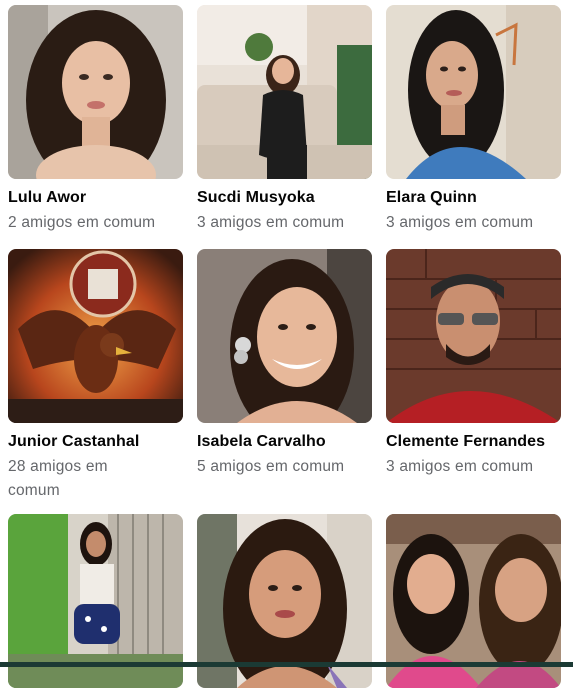 The image size is (573, 688). I want to click on mutual-friends-count: 2 amigos em comum, so click(82, 222).